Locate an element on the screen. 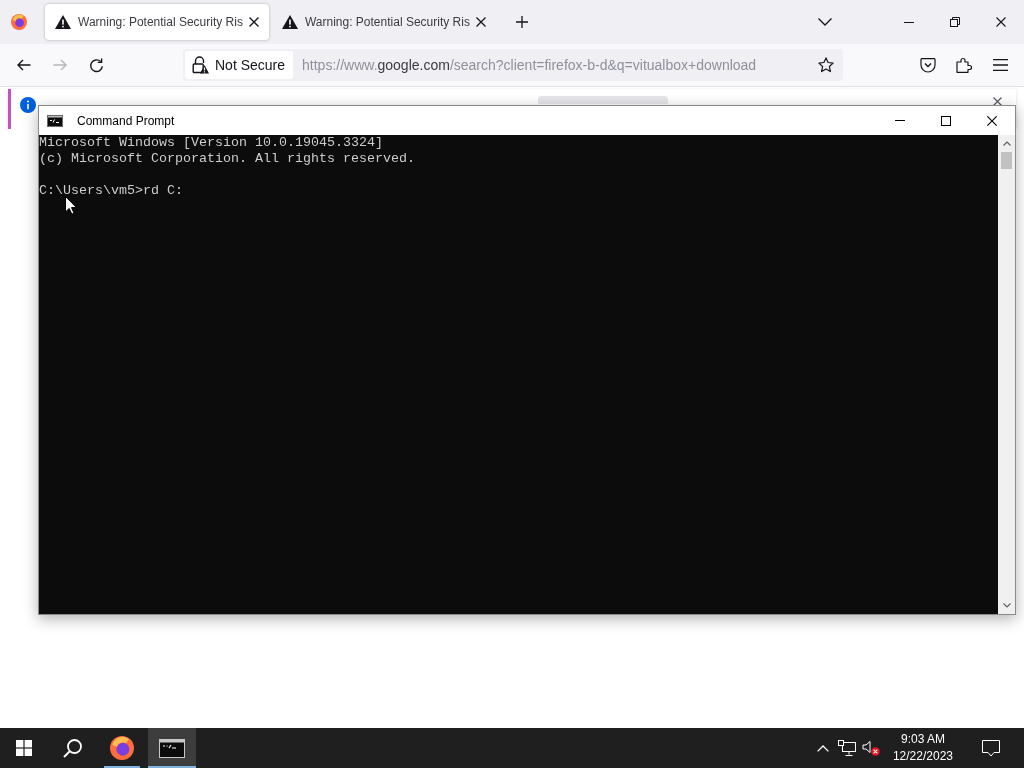  restore-icon is located at coordinates (955, 22).